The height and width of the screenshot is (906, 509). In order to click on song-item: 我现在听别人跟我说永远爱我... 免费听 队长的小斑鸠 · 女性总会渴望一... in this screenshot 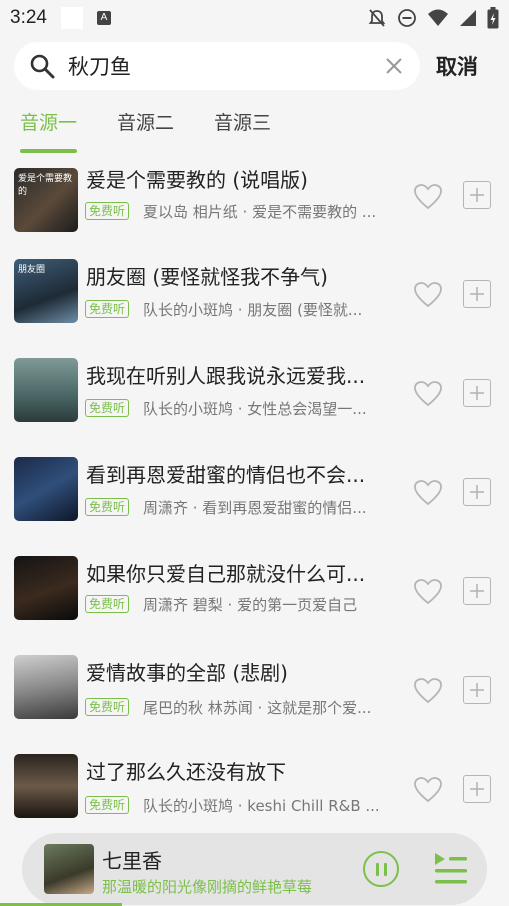, I will do `click(254, 407)`.